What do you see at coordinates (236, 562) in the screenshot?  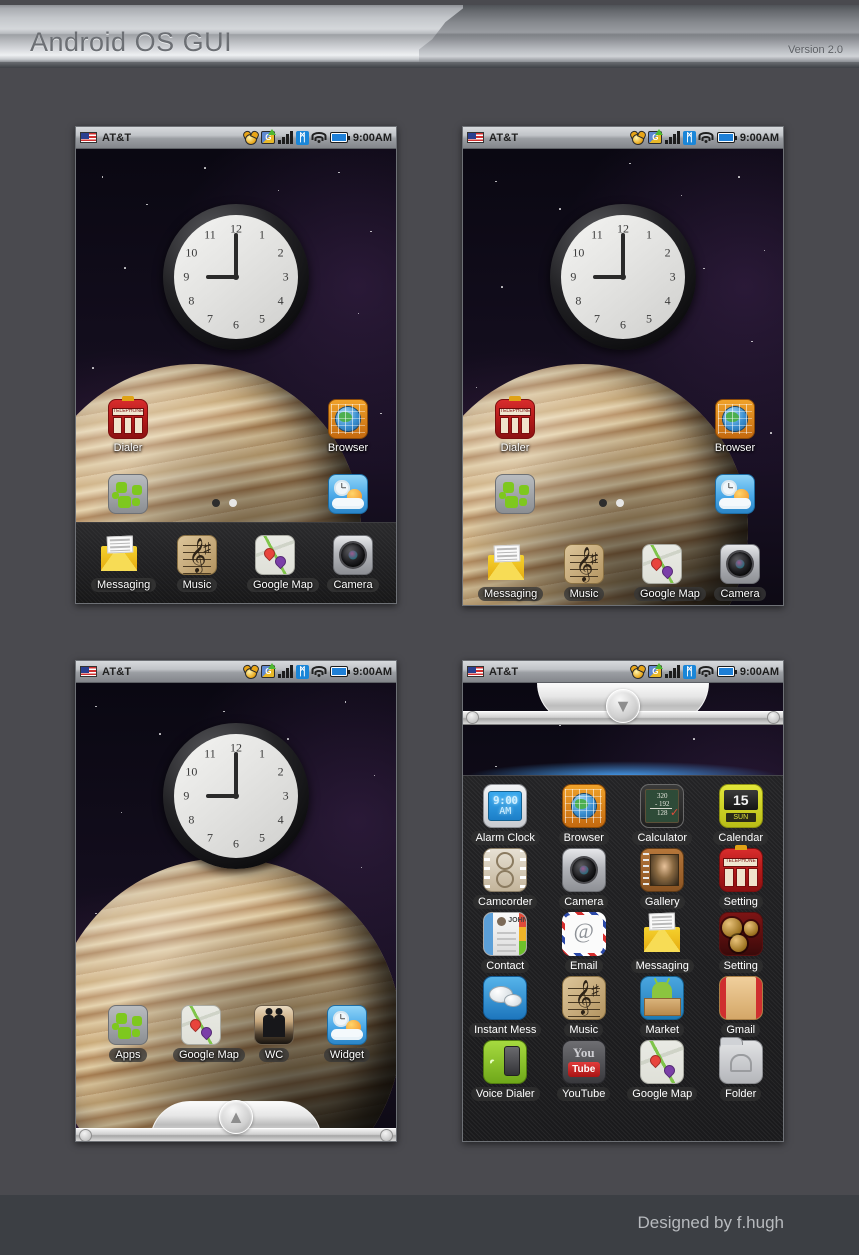 I see `dock-bar: Messaging 𝄞 ♯ Music Google Map Camera` at bounding box center [236, 562].